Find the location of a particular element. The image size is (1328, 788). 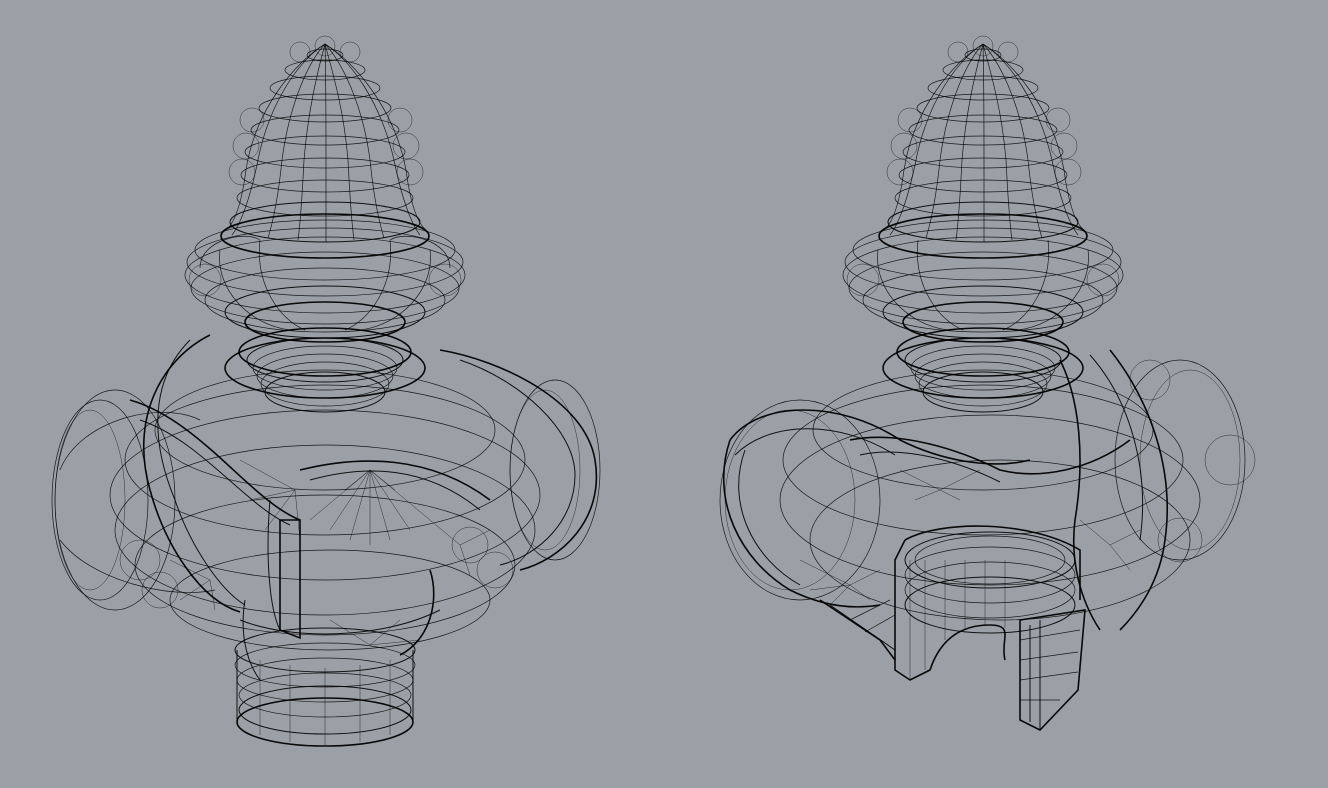

bowl-fan-lines is located at coordinates (330, 552).